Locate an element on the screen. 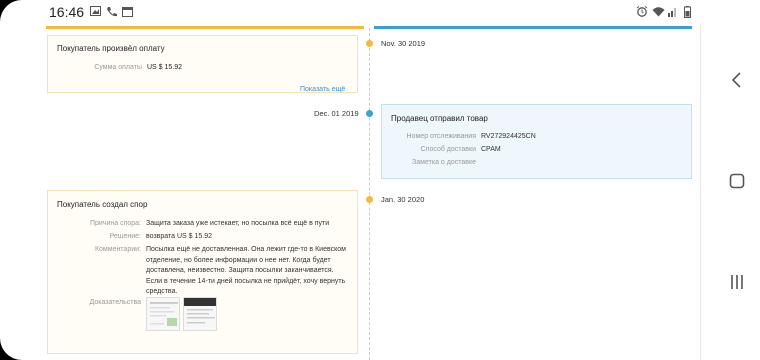 This screenshot has height=360, width=760. home-button is located at coordinates (737, 181).